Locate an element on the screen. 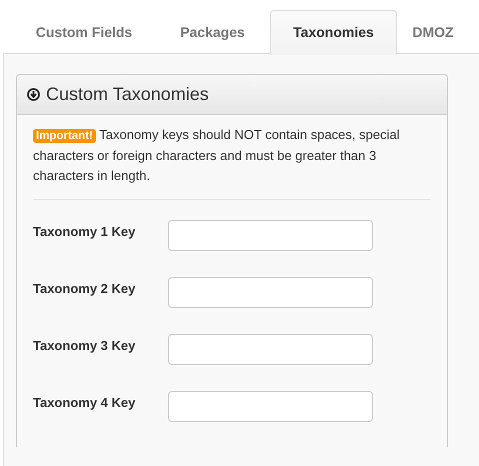 This screenshot has width=479, height=466. field-label: Taxonomy 1 Key is located at coordinates (84, 231).